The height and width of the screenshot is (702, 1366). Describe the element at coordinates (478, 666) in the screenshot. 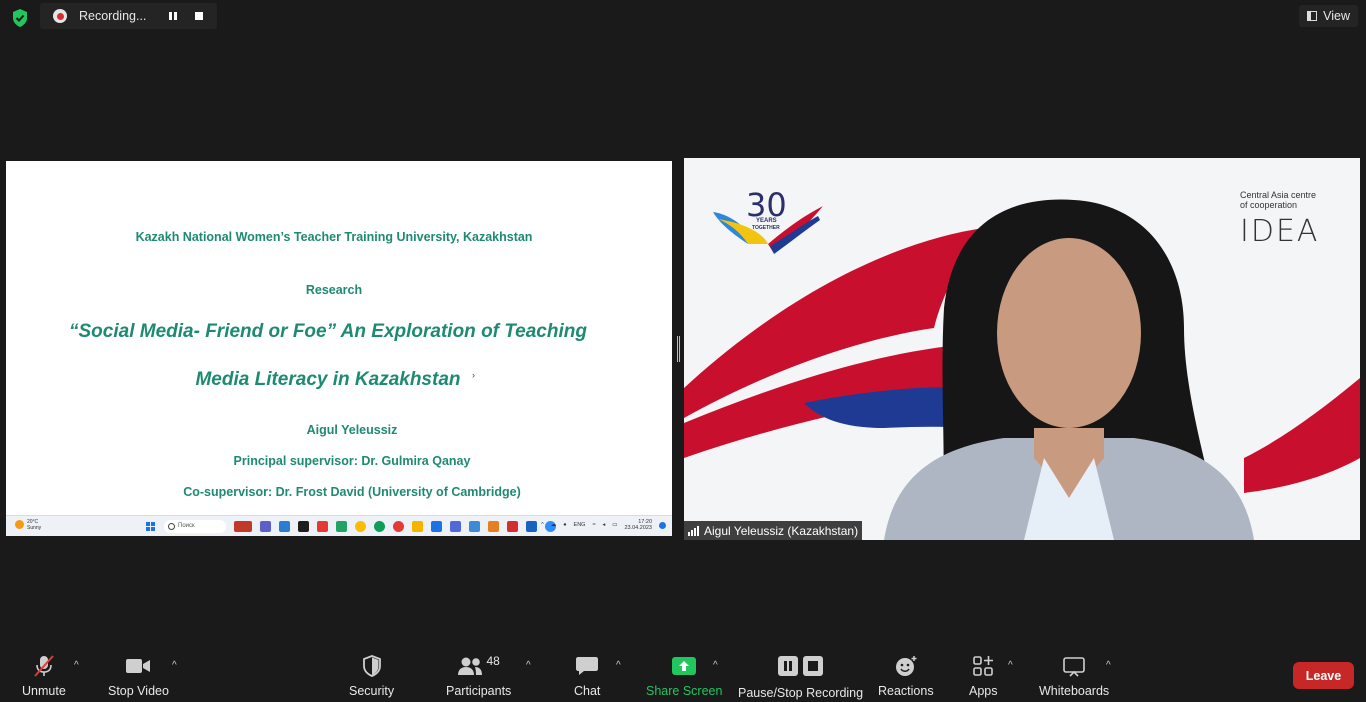

I see `participants-icon: 48` at that location.